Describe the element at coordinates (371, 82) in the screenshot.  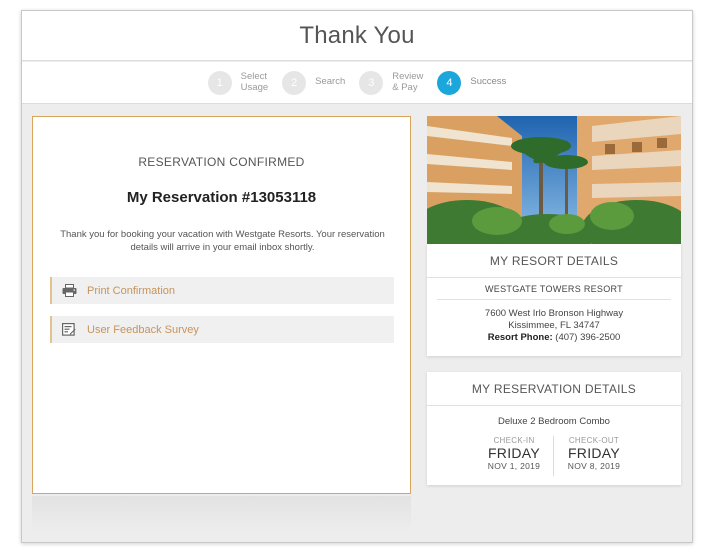
I see `step-number: 3` at that location.